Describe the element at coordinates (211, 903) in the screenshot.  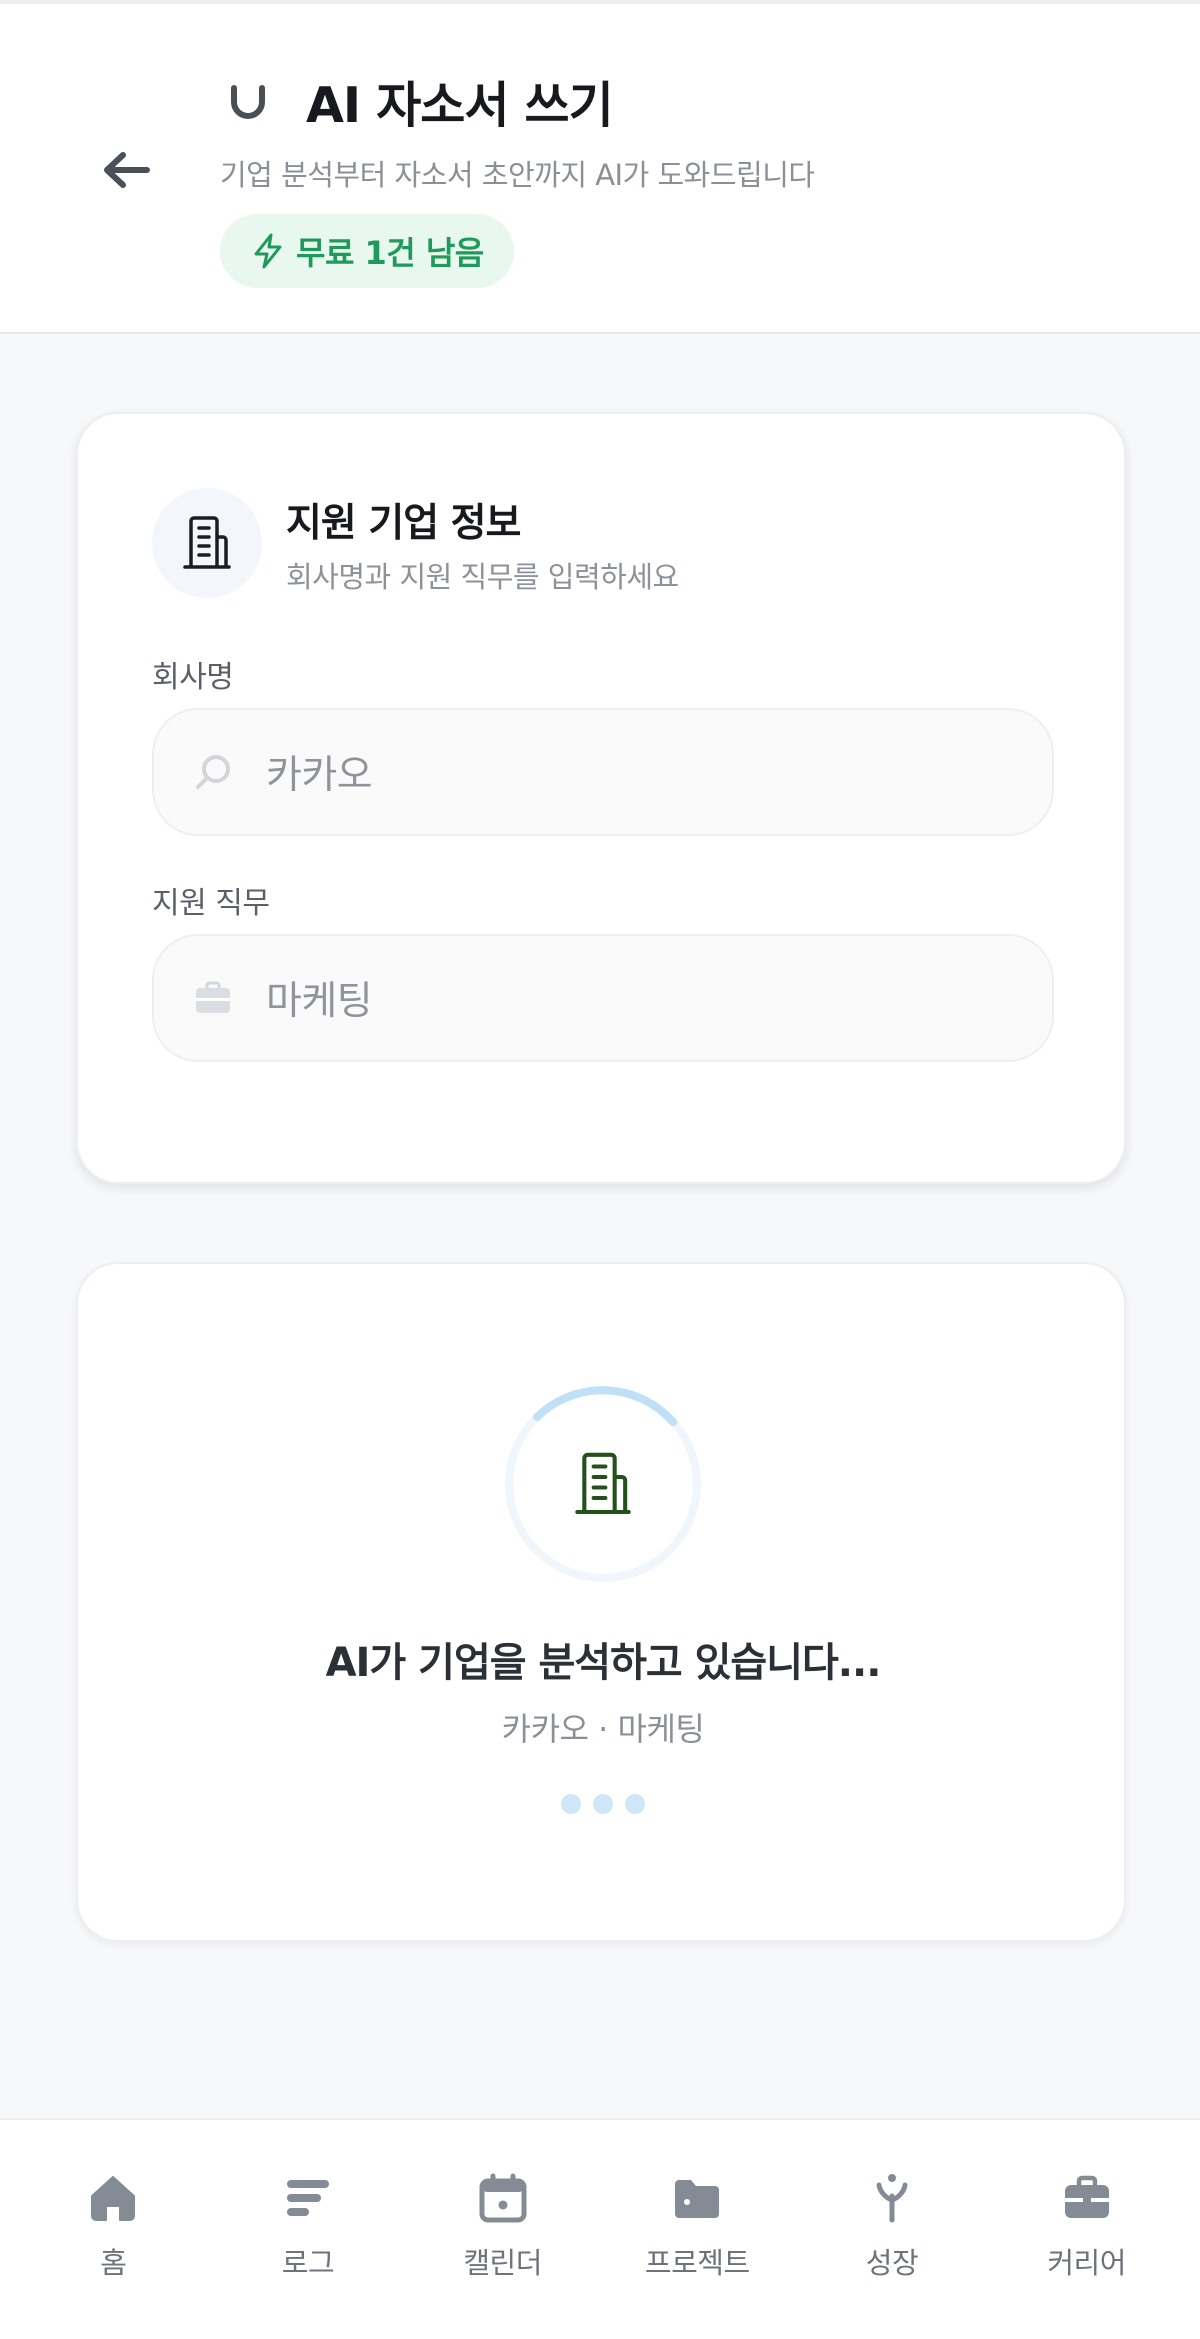
I see `job-label: 지원 직무` at that location.